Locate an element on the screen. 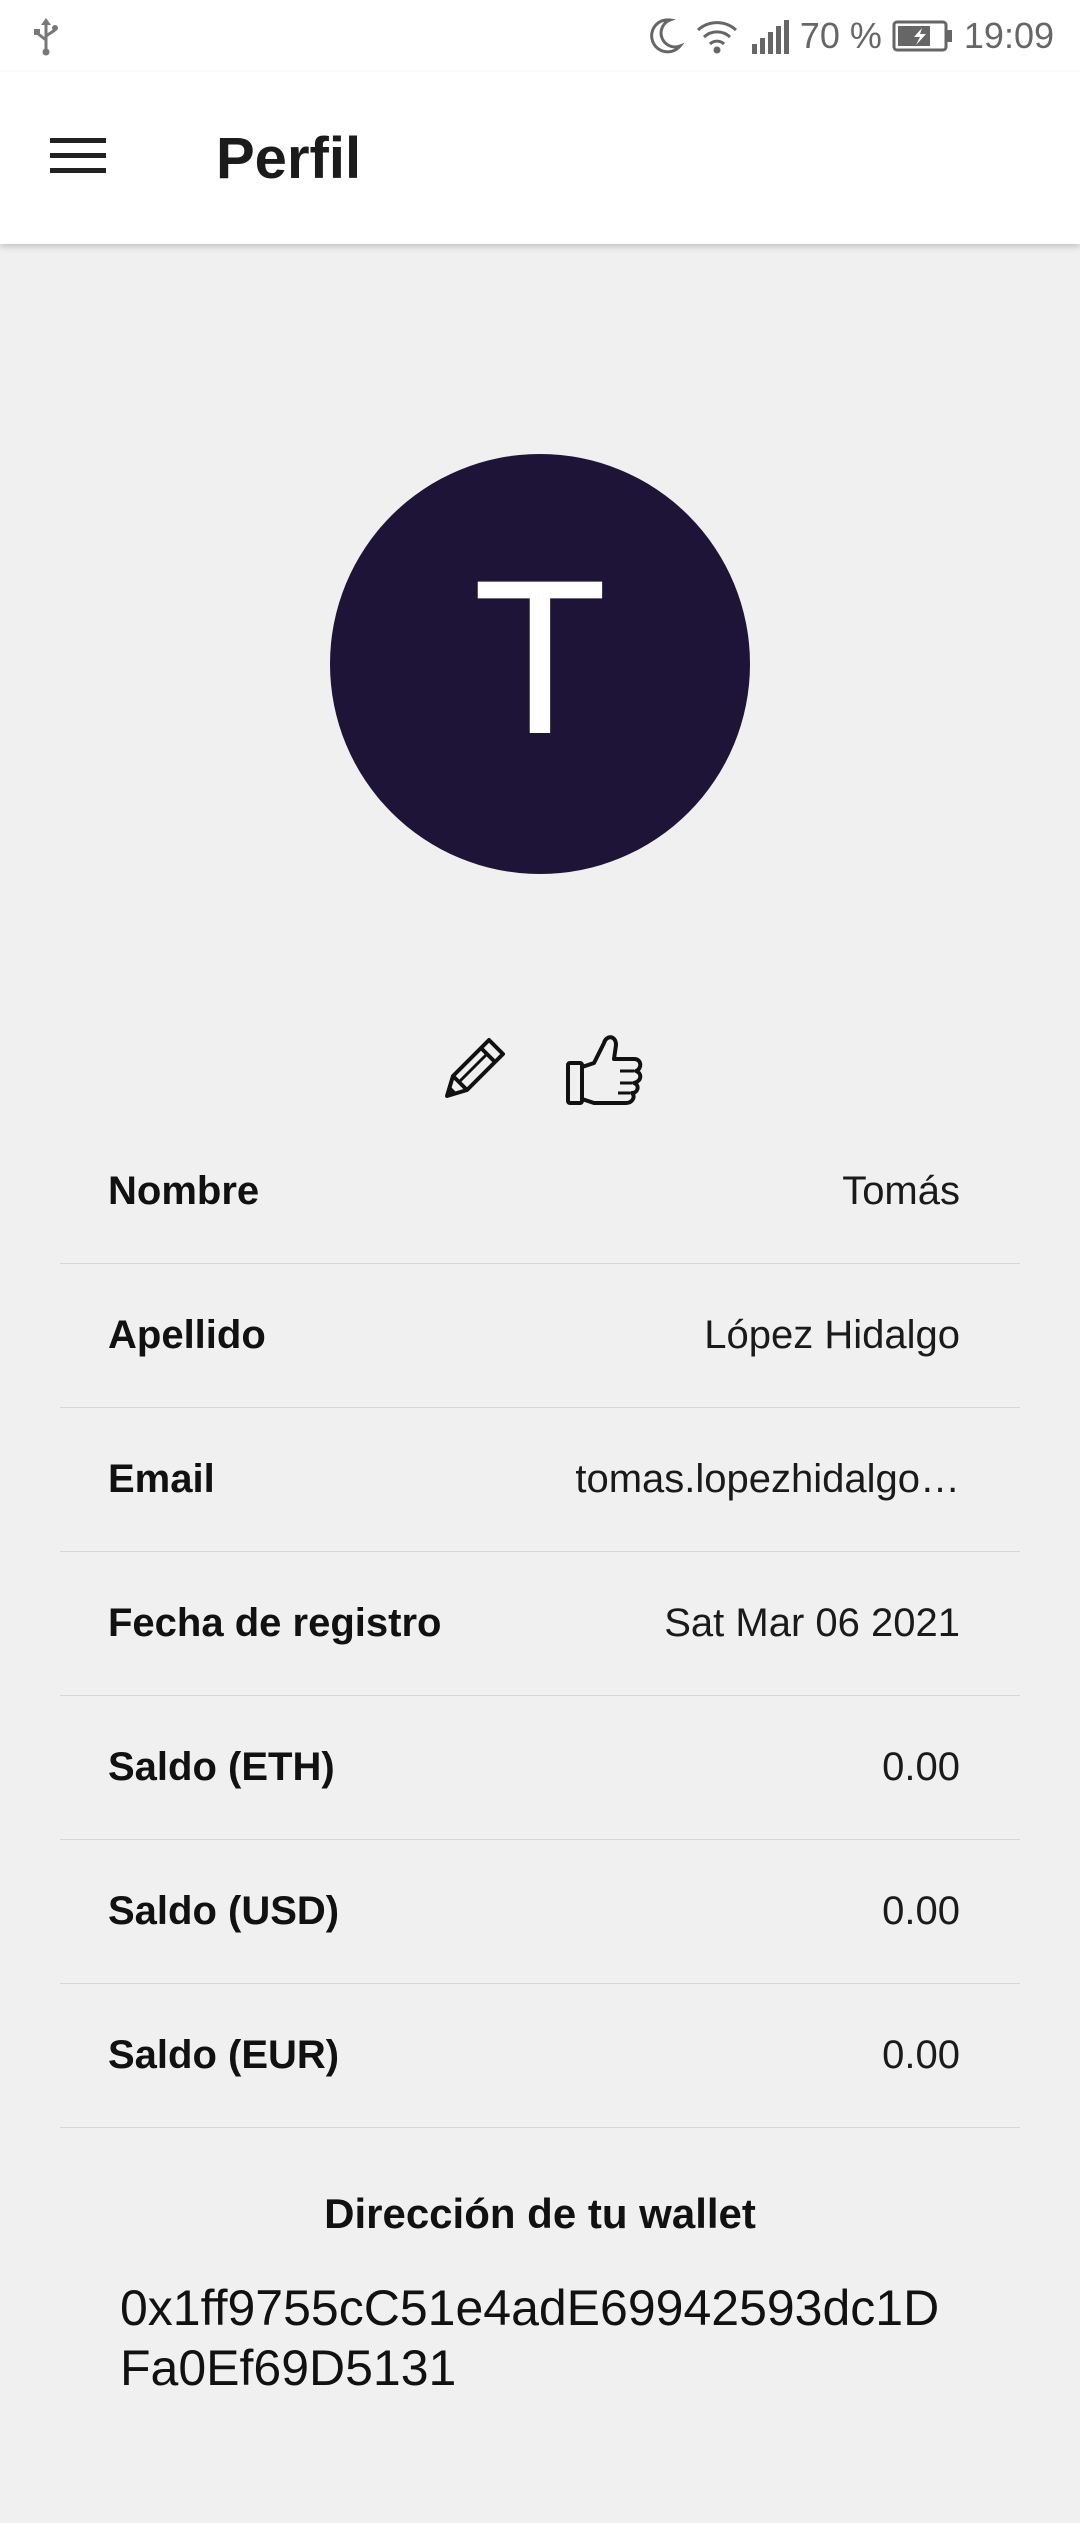 The width and height of the screenshot is (1080, 2523). field-label: Saldo (USD) is located at coordinates (224, 1911).